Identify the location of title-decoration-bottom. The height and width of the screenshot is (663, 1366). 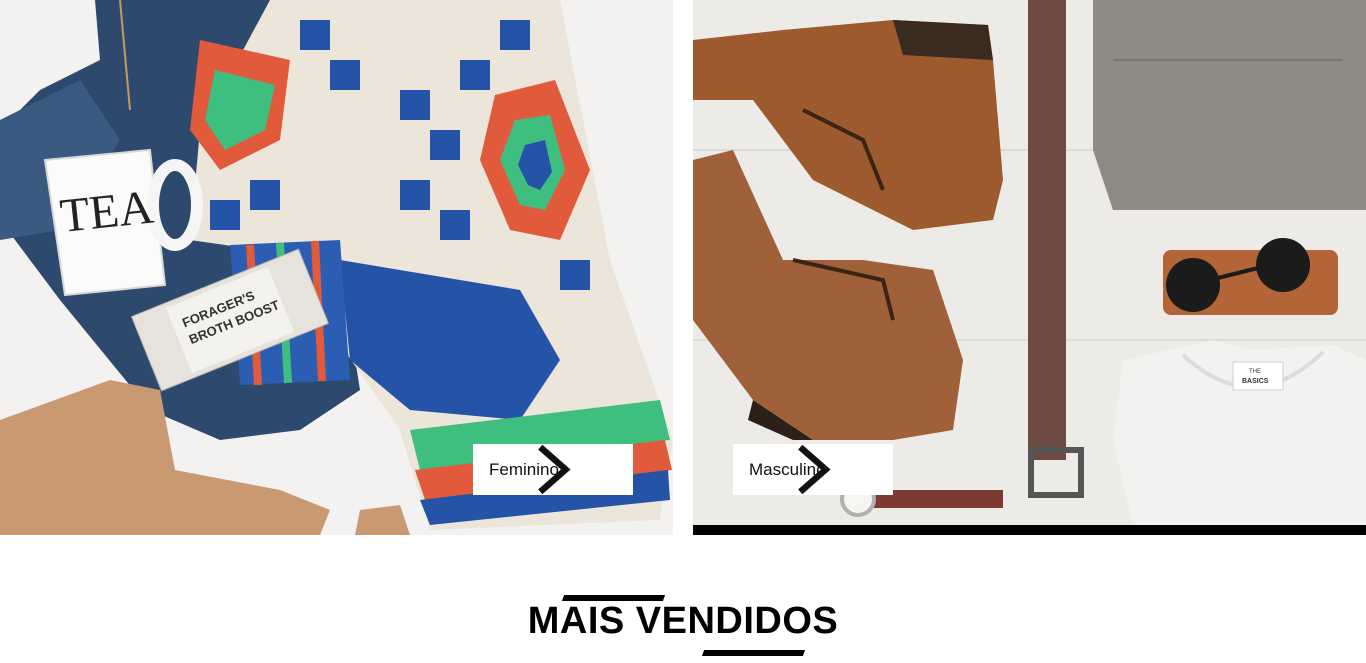
(753, 653).